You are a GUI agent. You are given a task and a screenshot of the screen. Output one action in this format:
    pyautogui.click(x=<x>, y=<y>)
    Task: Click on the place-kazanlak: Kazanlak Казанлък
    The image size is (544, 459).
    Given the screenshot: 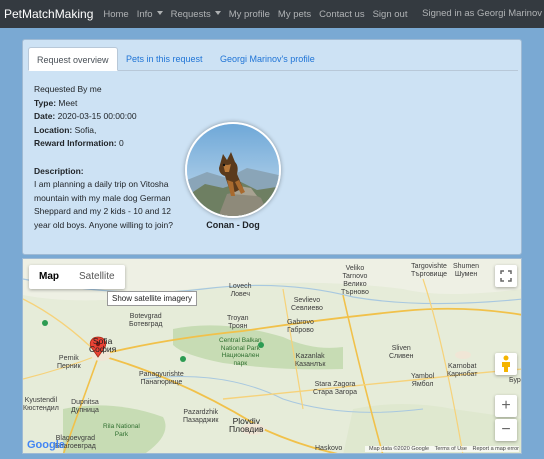 What is the action you would take?
    pyautogui.click(x=310, y=360)
    